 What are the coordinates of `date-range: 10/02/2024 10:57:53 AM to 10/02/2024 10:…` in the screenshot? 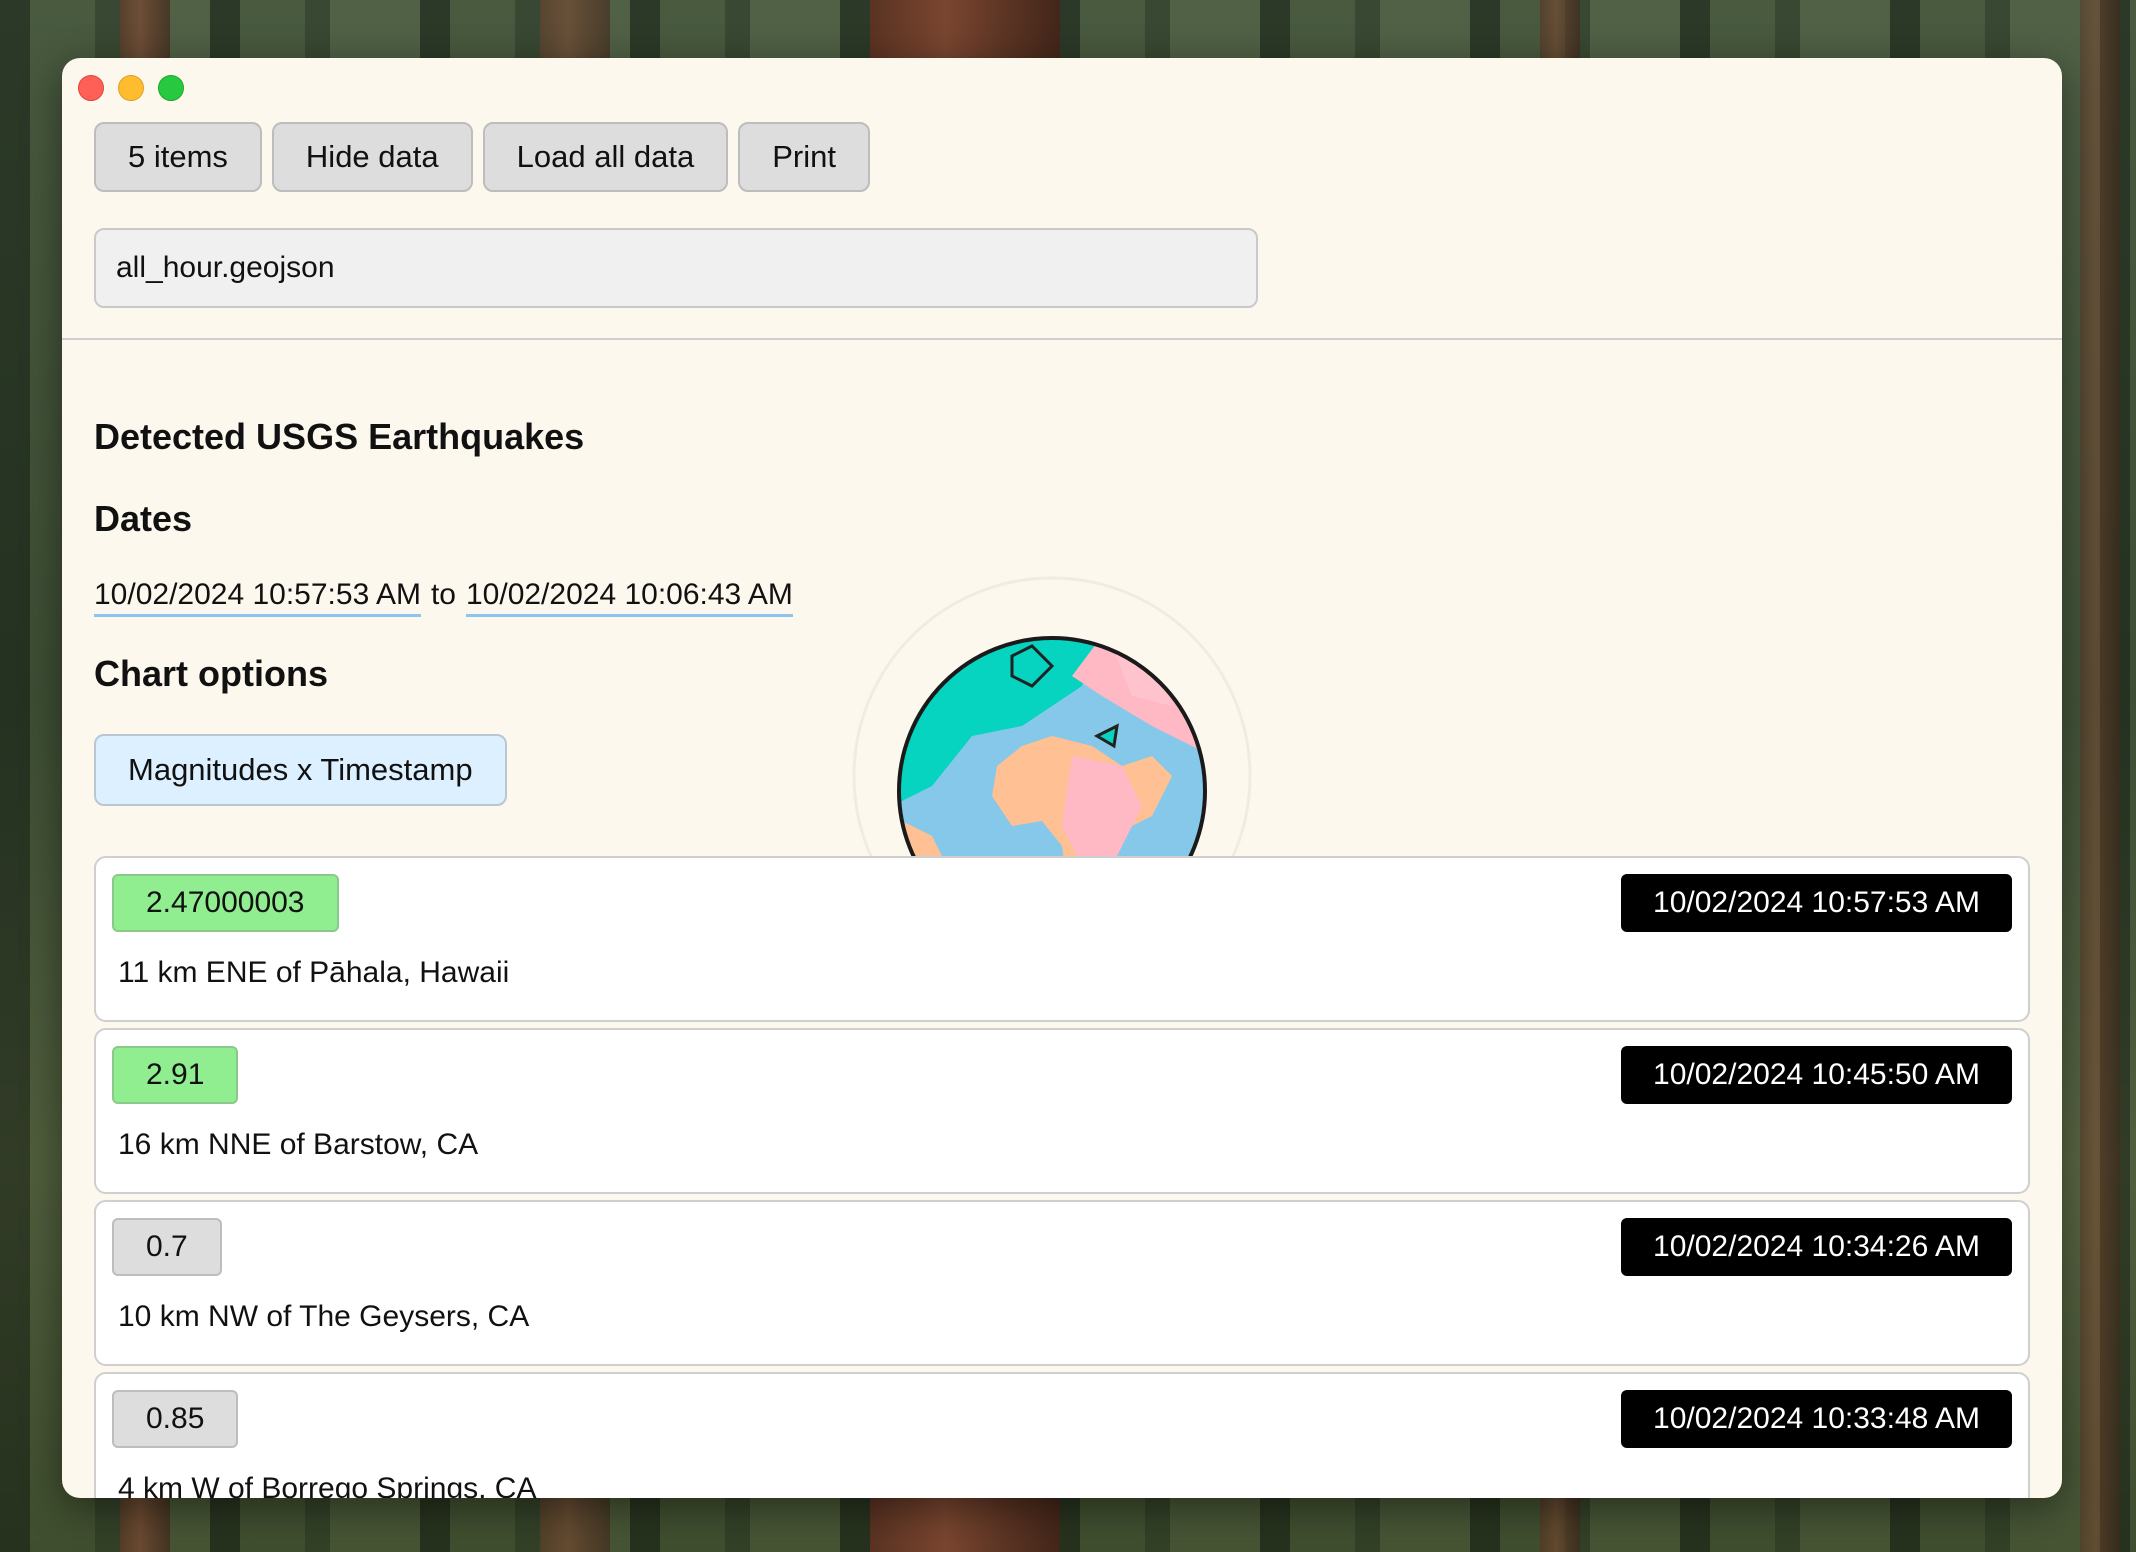 It's located at (443, 597).